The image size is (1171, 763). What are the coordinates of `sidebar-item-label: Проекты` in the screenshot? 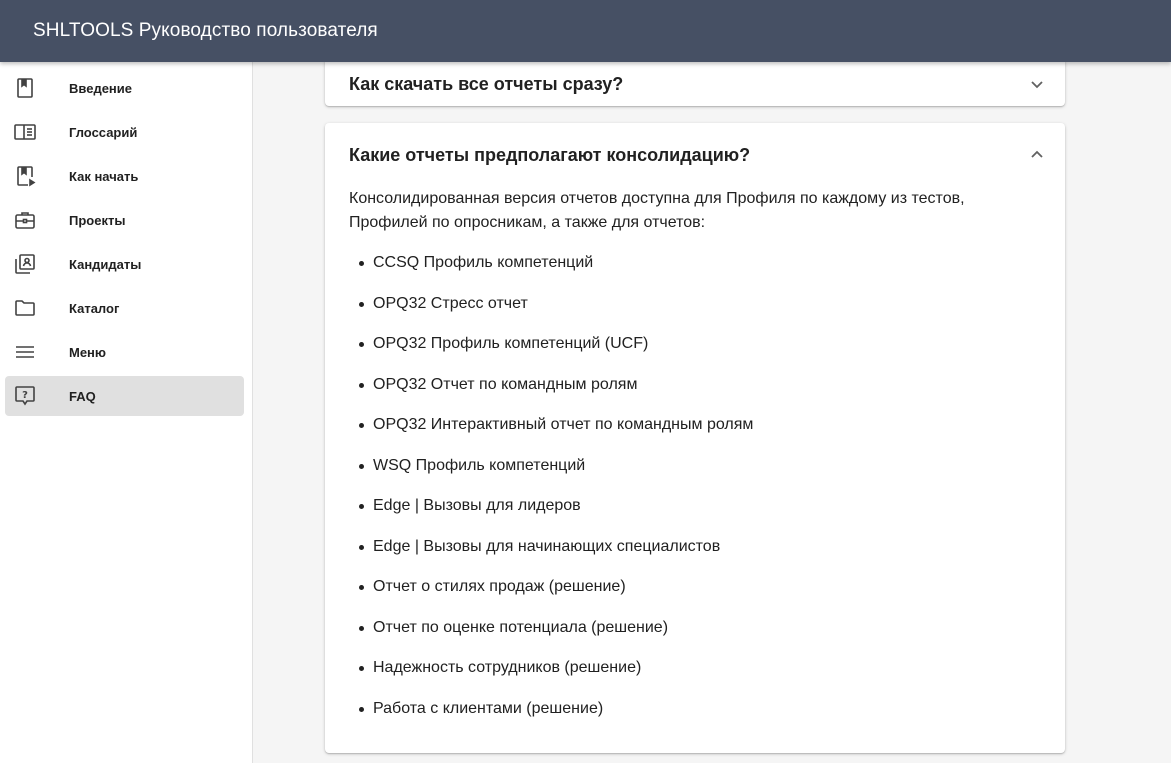 It's located at (97, 220).